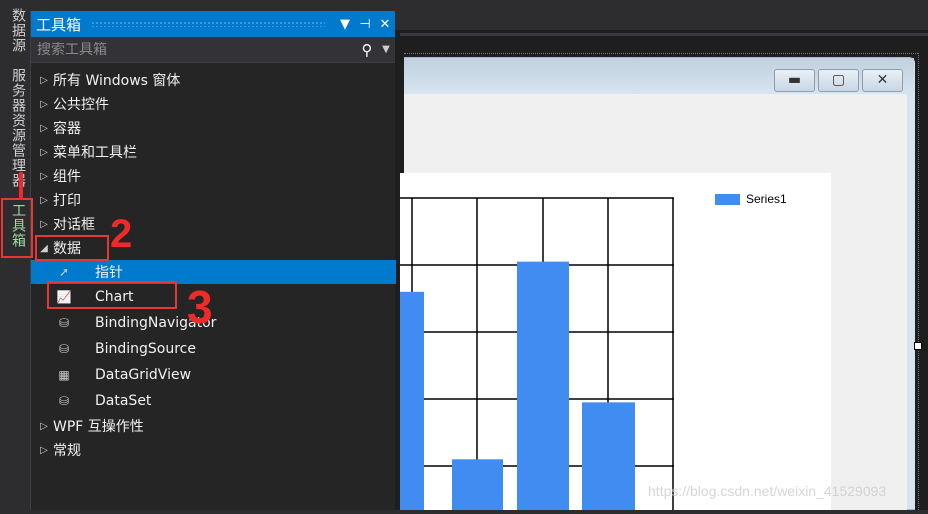 The image size is (928, 514). What do you see at coordinates (213, 426) in the screenshot?
I see `toolbox-group: ▷ WPF 互操作性` at bounding box center [213, 426].